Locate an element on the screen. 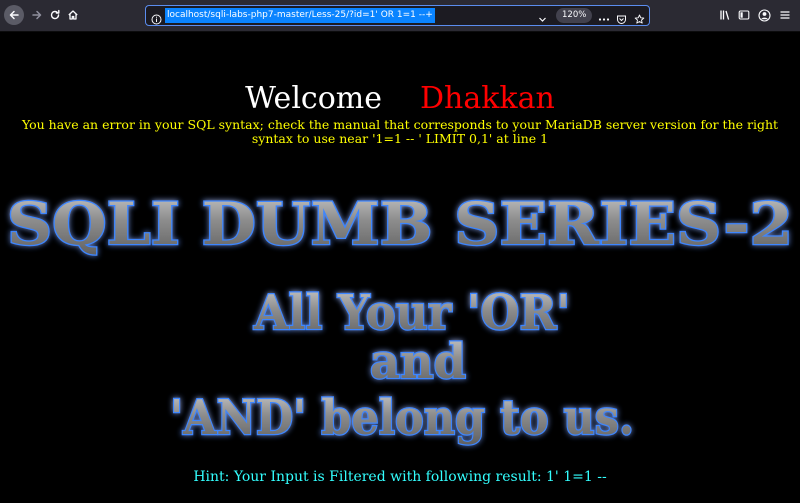 This screenshot has height=503, width=800. sidebar-icon is located at coordinates (744, 15).